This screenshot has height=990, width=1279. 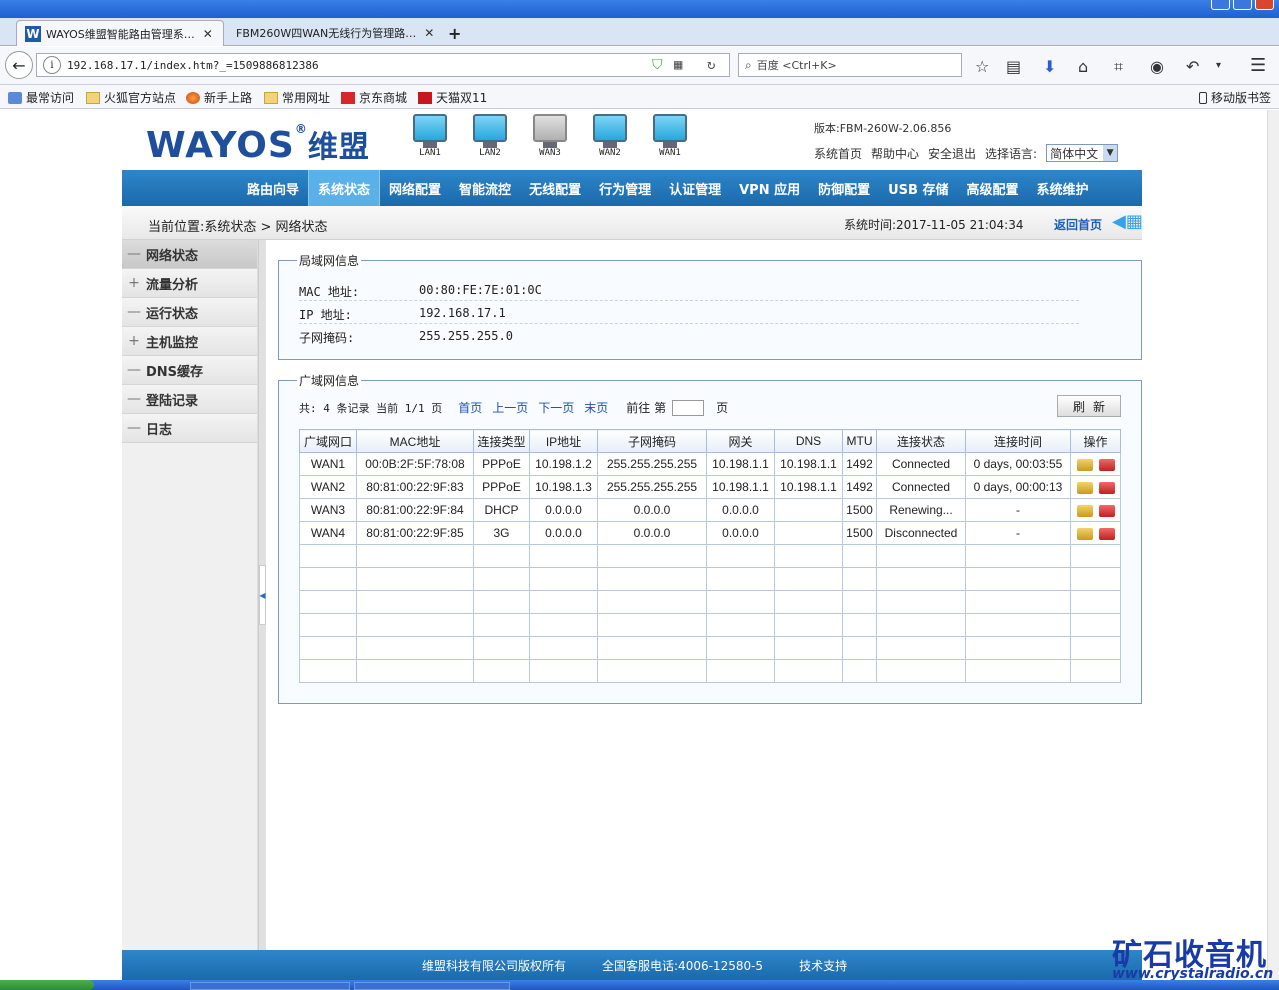 I want to click on link-logout: 安全退出, so click(x=952, y=153).